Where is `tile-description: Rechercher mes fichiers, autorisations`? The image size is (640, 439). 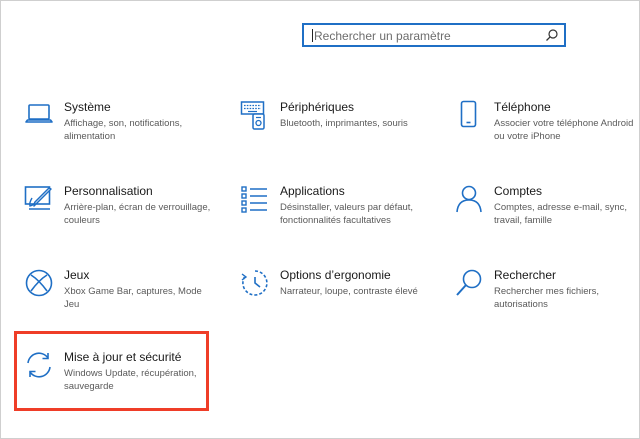 tile-description: Rechercher mes fichiers, autorisations is located at coordinates (547, 298).